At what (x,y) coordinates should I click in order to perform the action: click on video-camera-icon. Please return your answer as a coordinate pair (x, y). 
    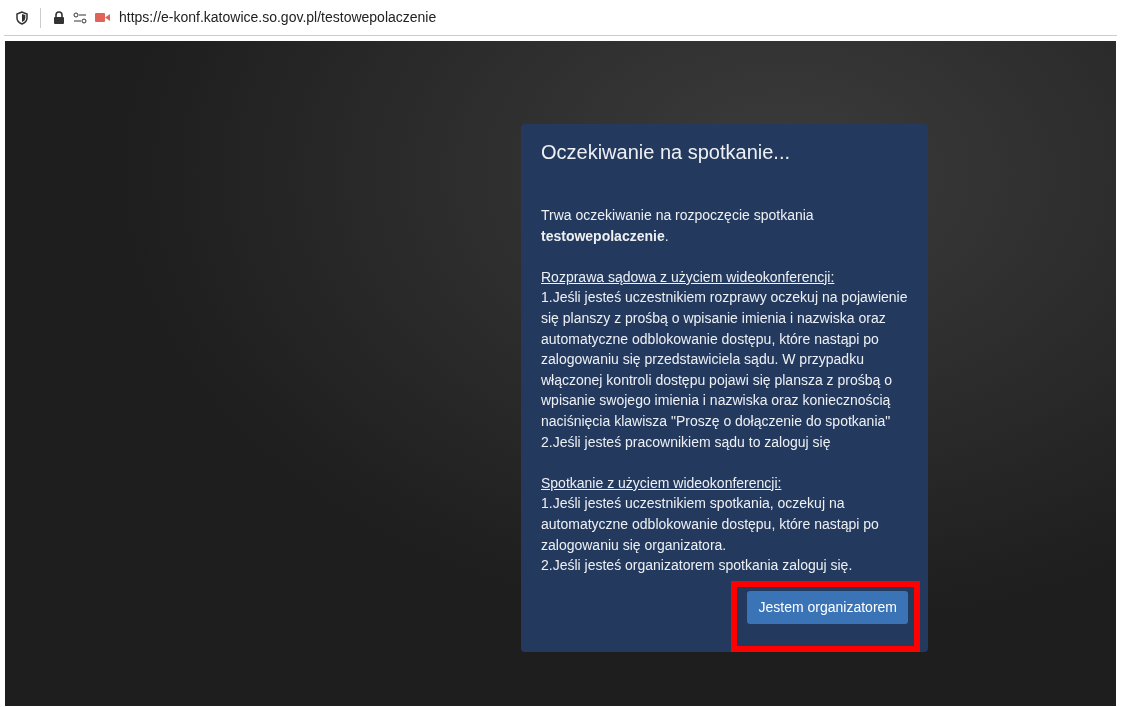
    Looking at the image, I should click on (103, 17).